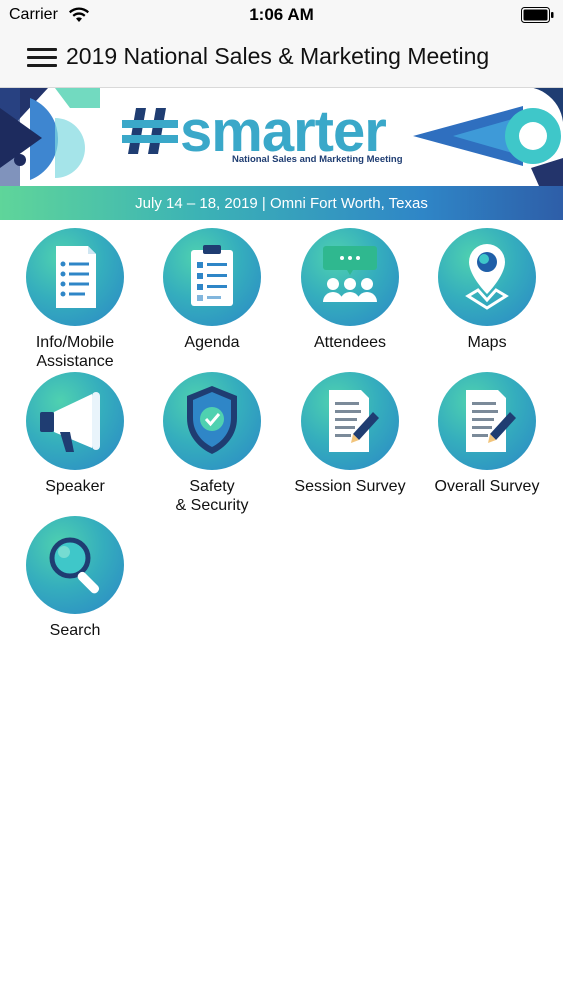  What do you see at coordinates (350, 486) in the screenshot?
I see `tile-label: Session Survey` at bounding box center [350, 486].